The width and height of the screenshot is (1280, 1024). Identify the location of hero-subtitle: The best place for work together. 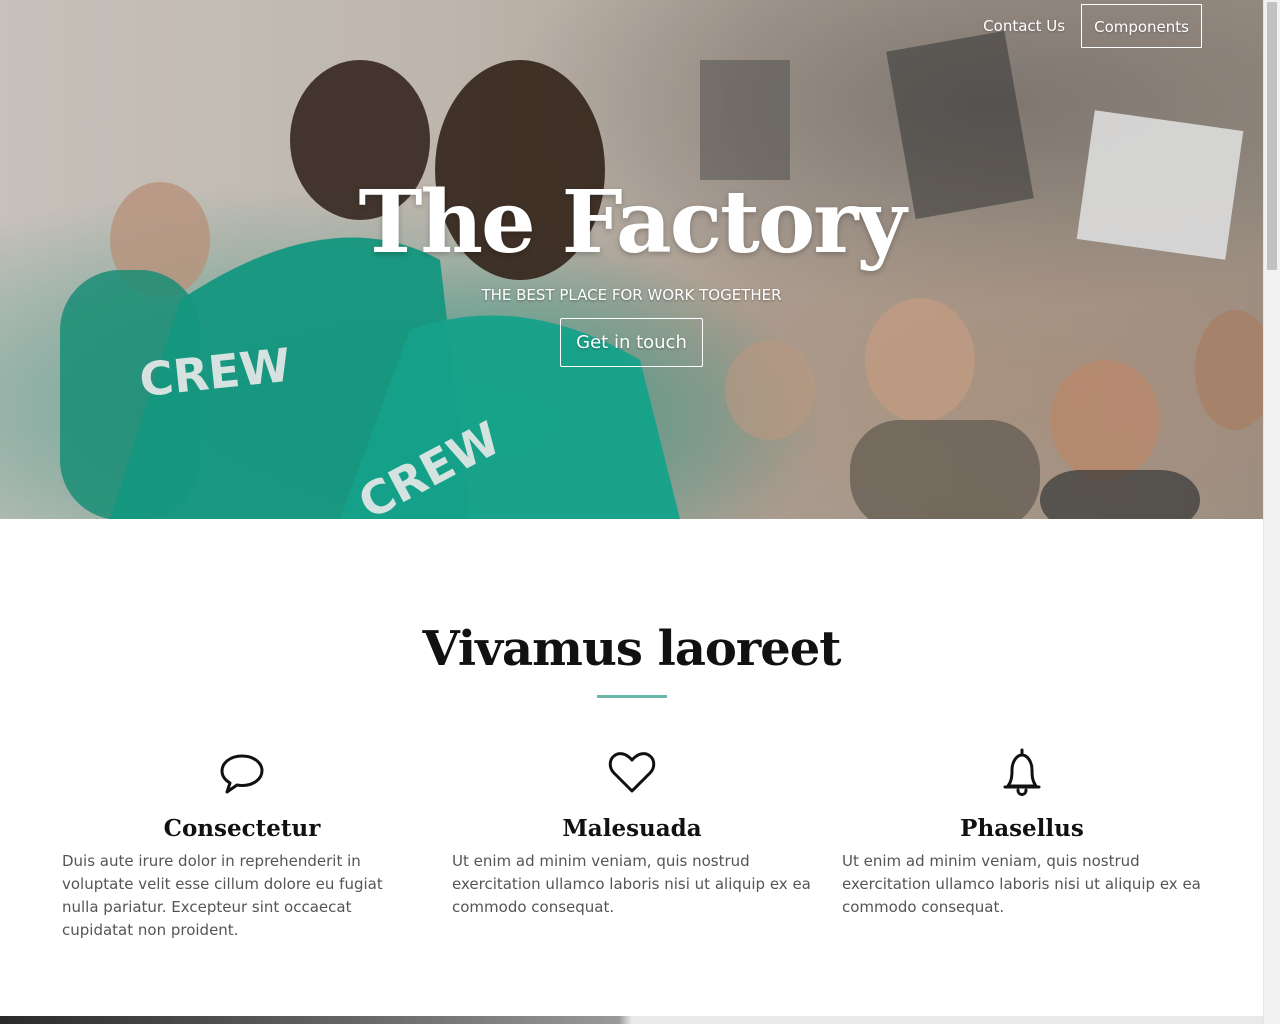
(631, 295).